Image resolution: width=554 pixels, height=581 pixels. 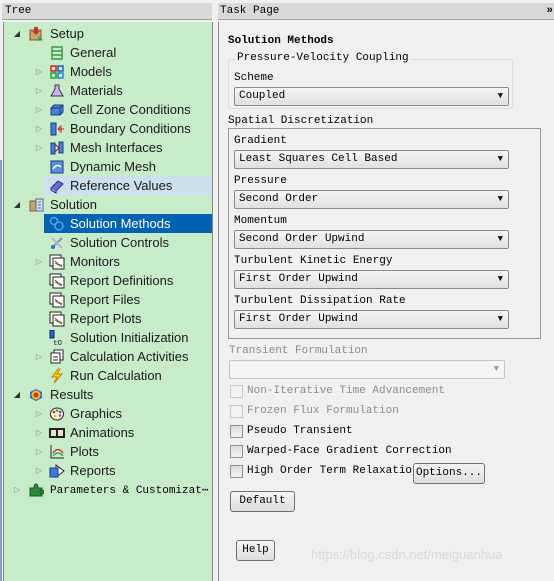 What do you see at coordinates (129, 356) in the screenshot?
I see `tree-item-label: Calculation Activities` at bounding box center [129, 356].